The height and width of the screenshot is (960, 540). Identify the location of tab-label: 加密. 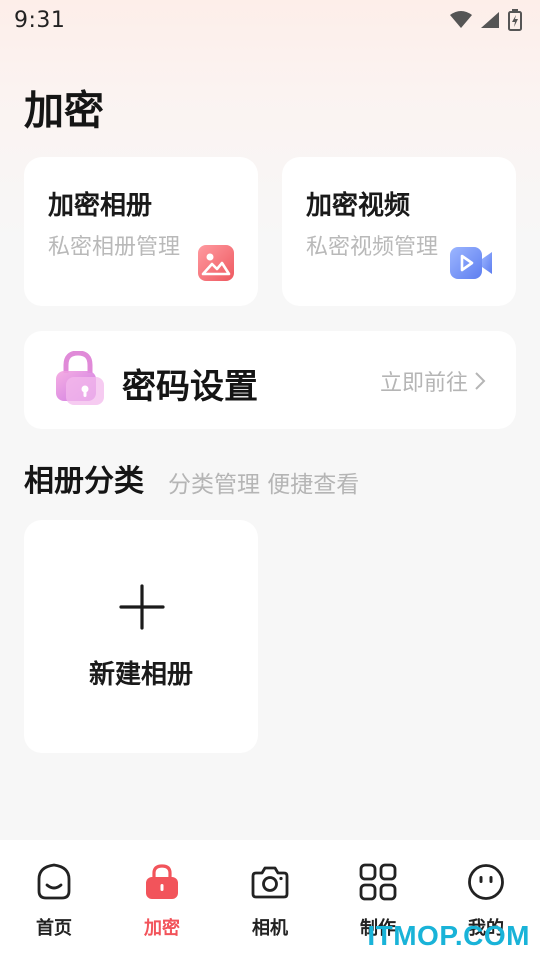
(162, 928).